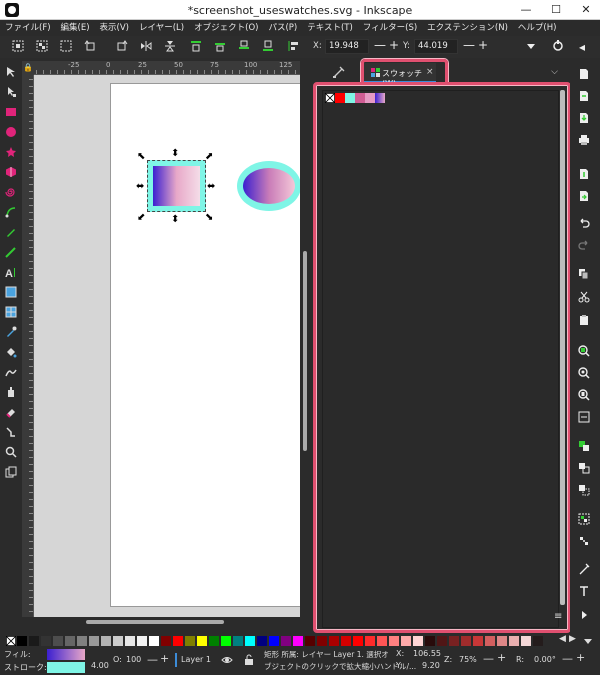  Describe the element at coordinates (584, 446) in the screenshot. I see `duplicate-icon` at that location.